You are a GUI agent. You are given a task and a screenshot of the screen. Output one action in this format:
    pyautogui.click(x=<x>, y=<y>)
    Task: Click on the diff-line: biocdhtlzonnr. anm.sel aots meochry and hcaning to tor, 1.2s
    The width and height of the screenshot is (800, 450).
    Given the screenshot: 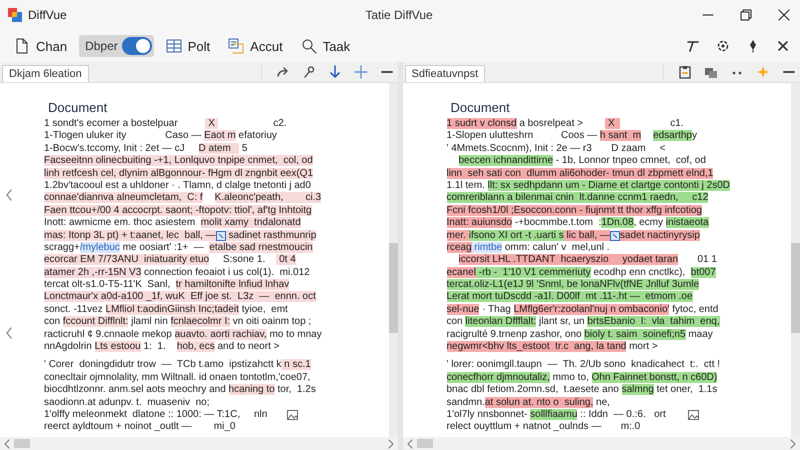 What is the action you would take?
    pyautogui.click(x=180, y=390)
    